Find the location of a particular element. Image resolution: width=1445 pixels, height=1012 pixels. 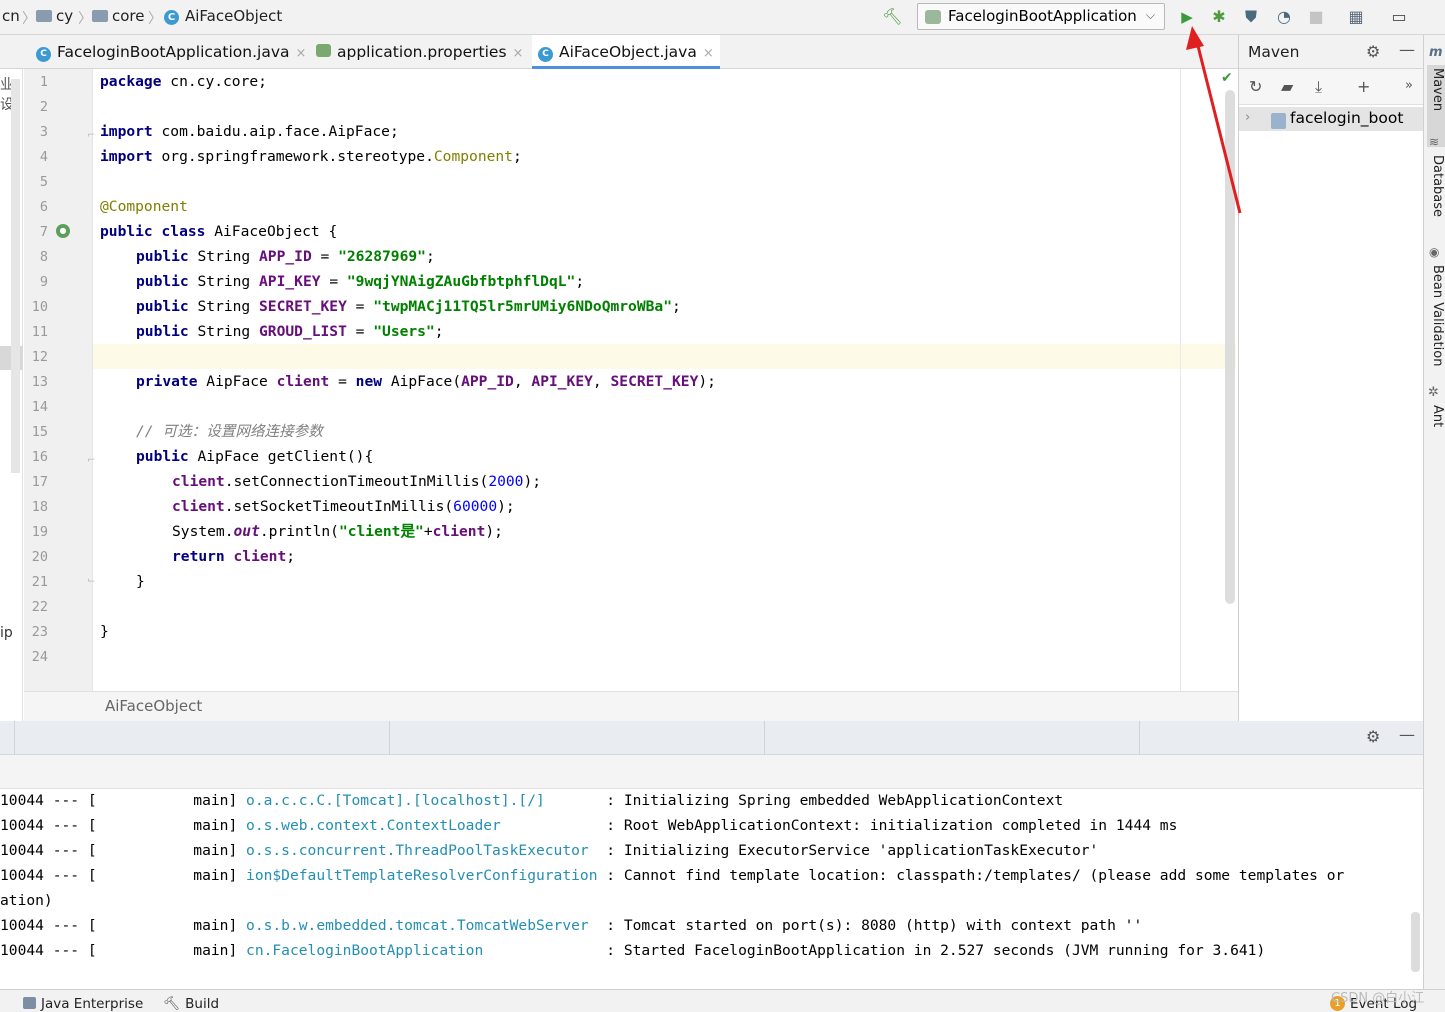

code-line: client.setSocketTimeoutInMillis(60000); is located at coordinates (343, 506).